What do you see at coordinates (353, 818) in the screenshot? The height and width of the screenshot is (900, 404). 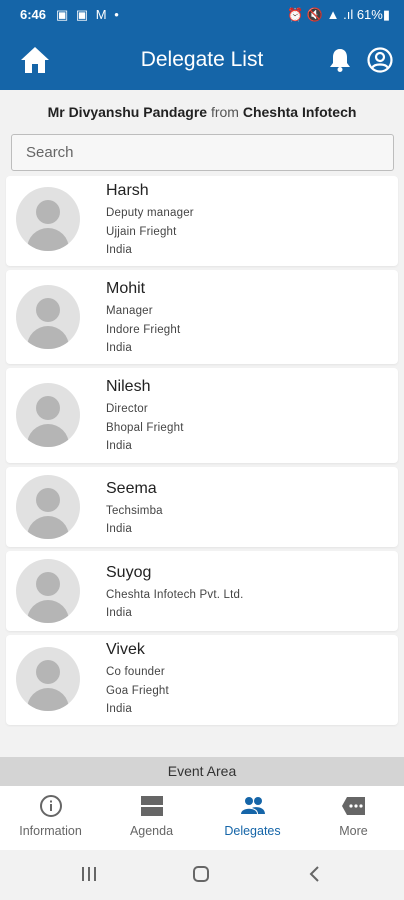 I see `tab-more: More` at bounding box center [353, 818].